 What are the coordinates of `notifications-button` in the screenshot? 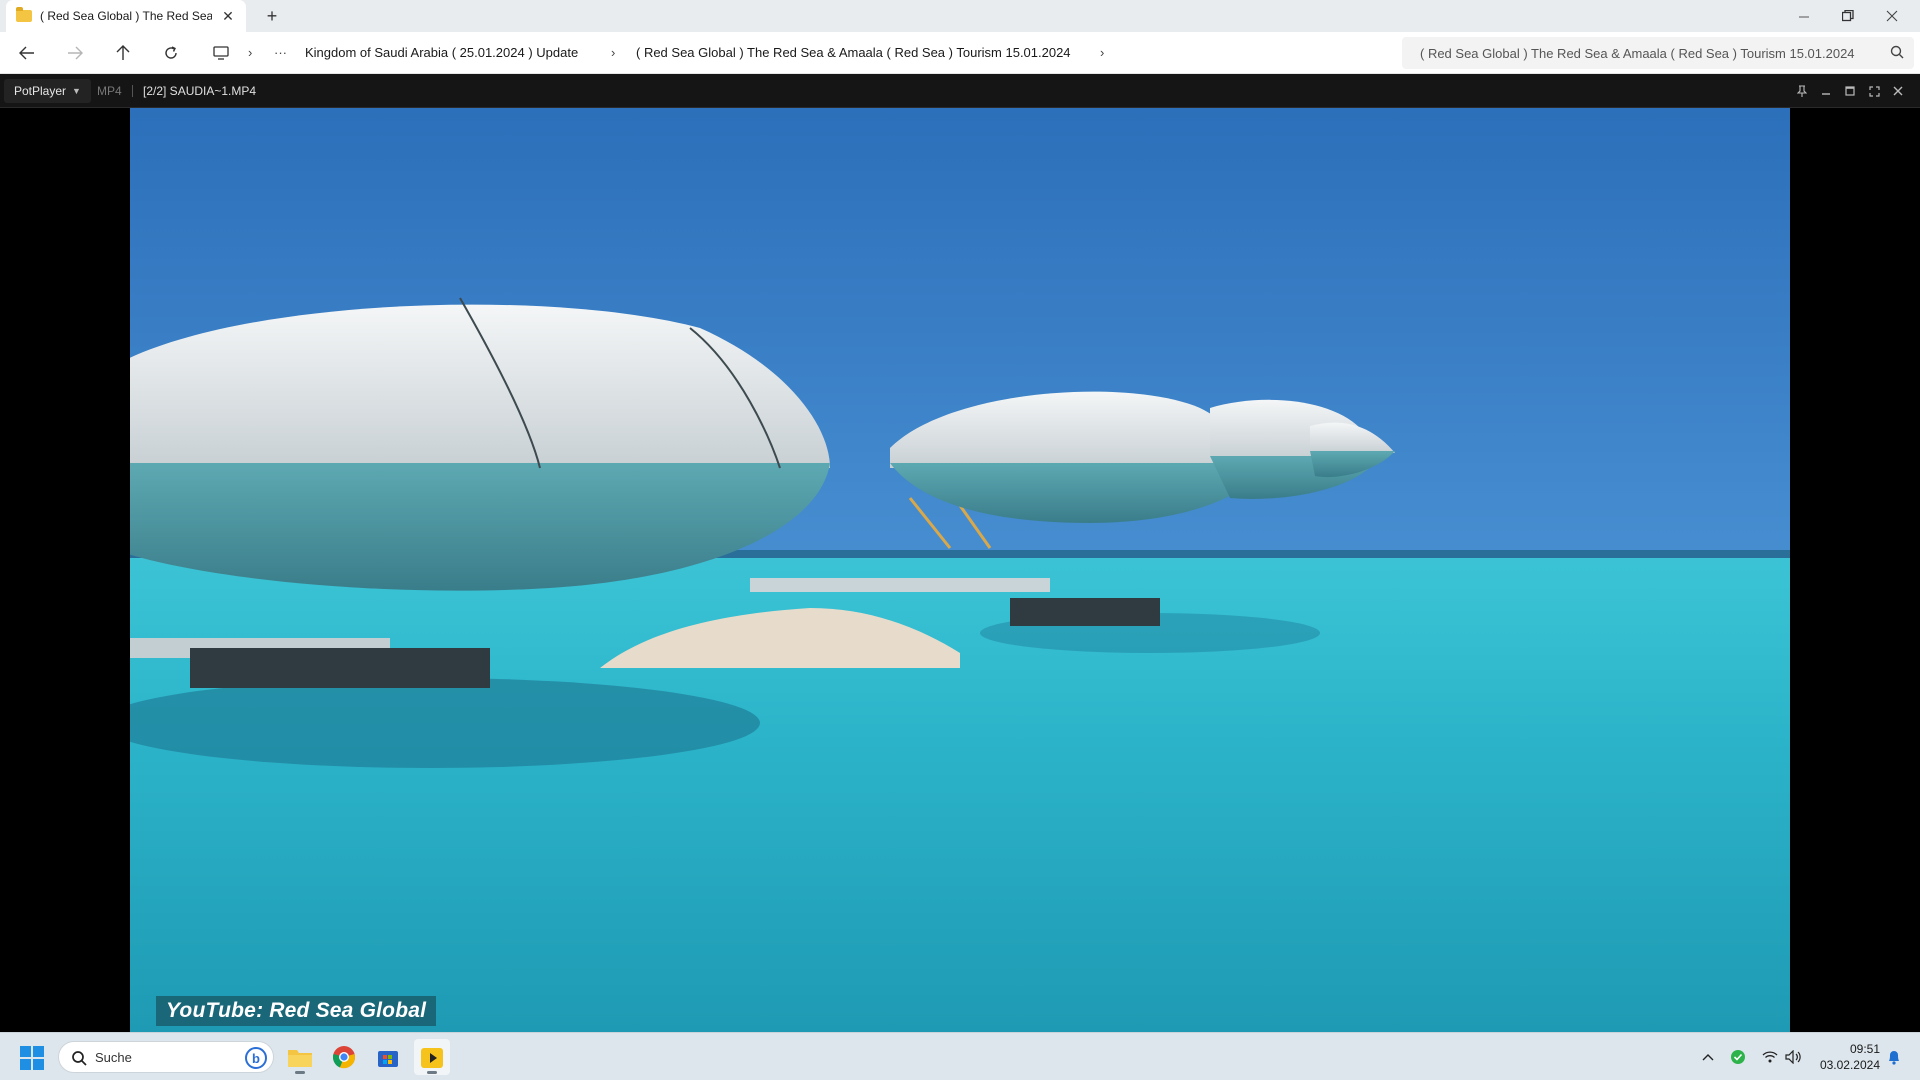 It's located at (1894, 1056).